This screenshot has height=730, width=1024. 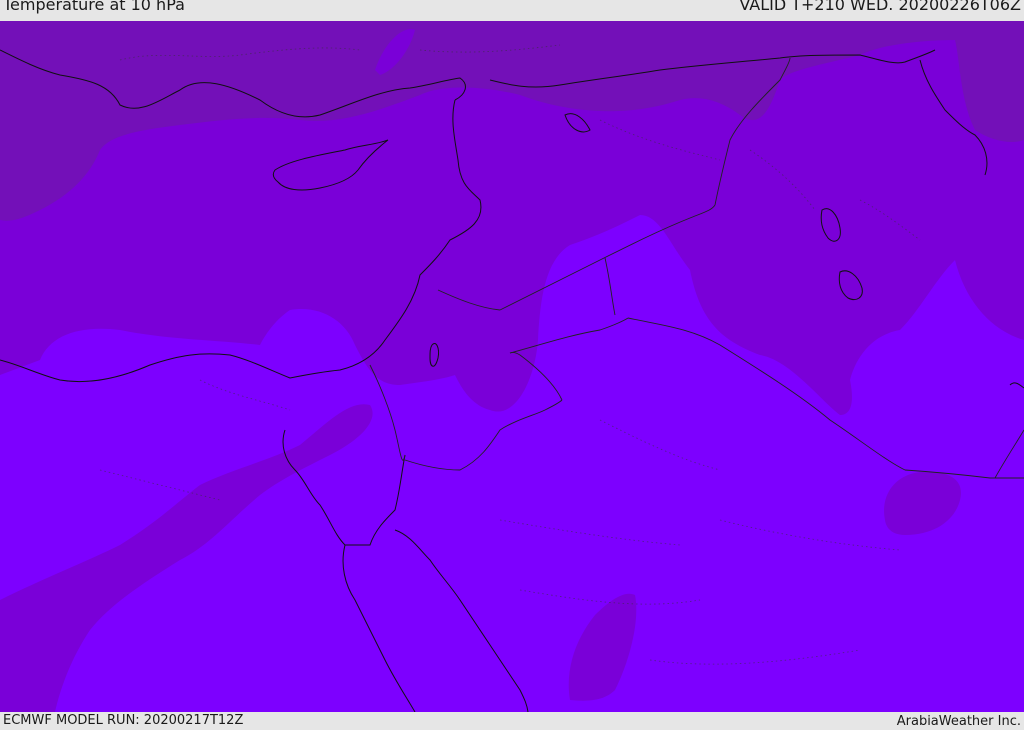 I want to click on credit-label: ArabiaWeather Inc., so click(x=958, y=721).